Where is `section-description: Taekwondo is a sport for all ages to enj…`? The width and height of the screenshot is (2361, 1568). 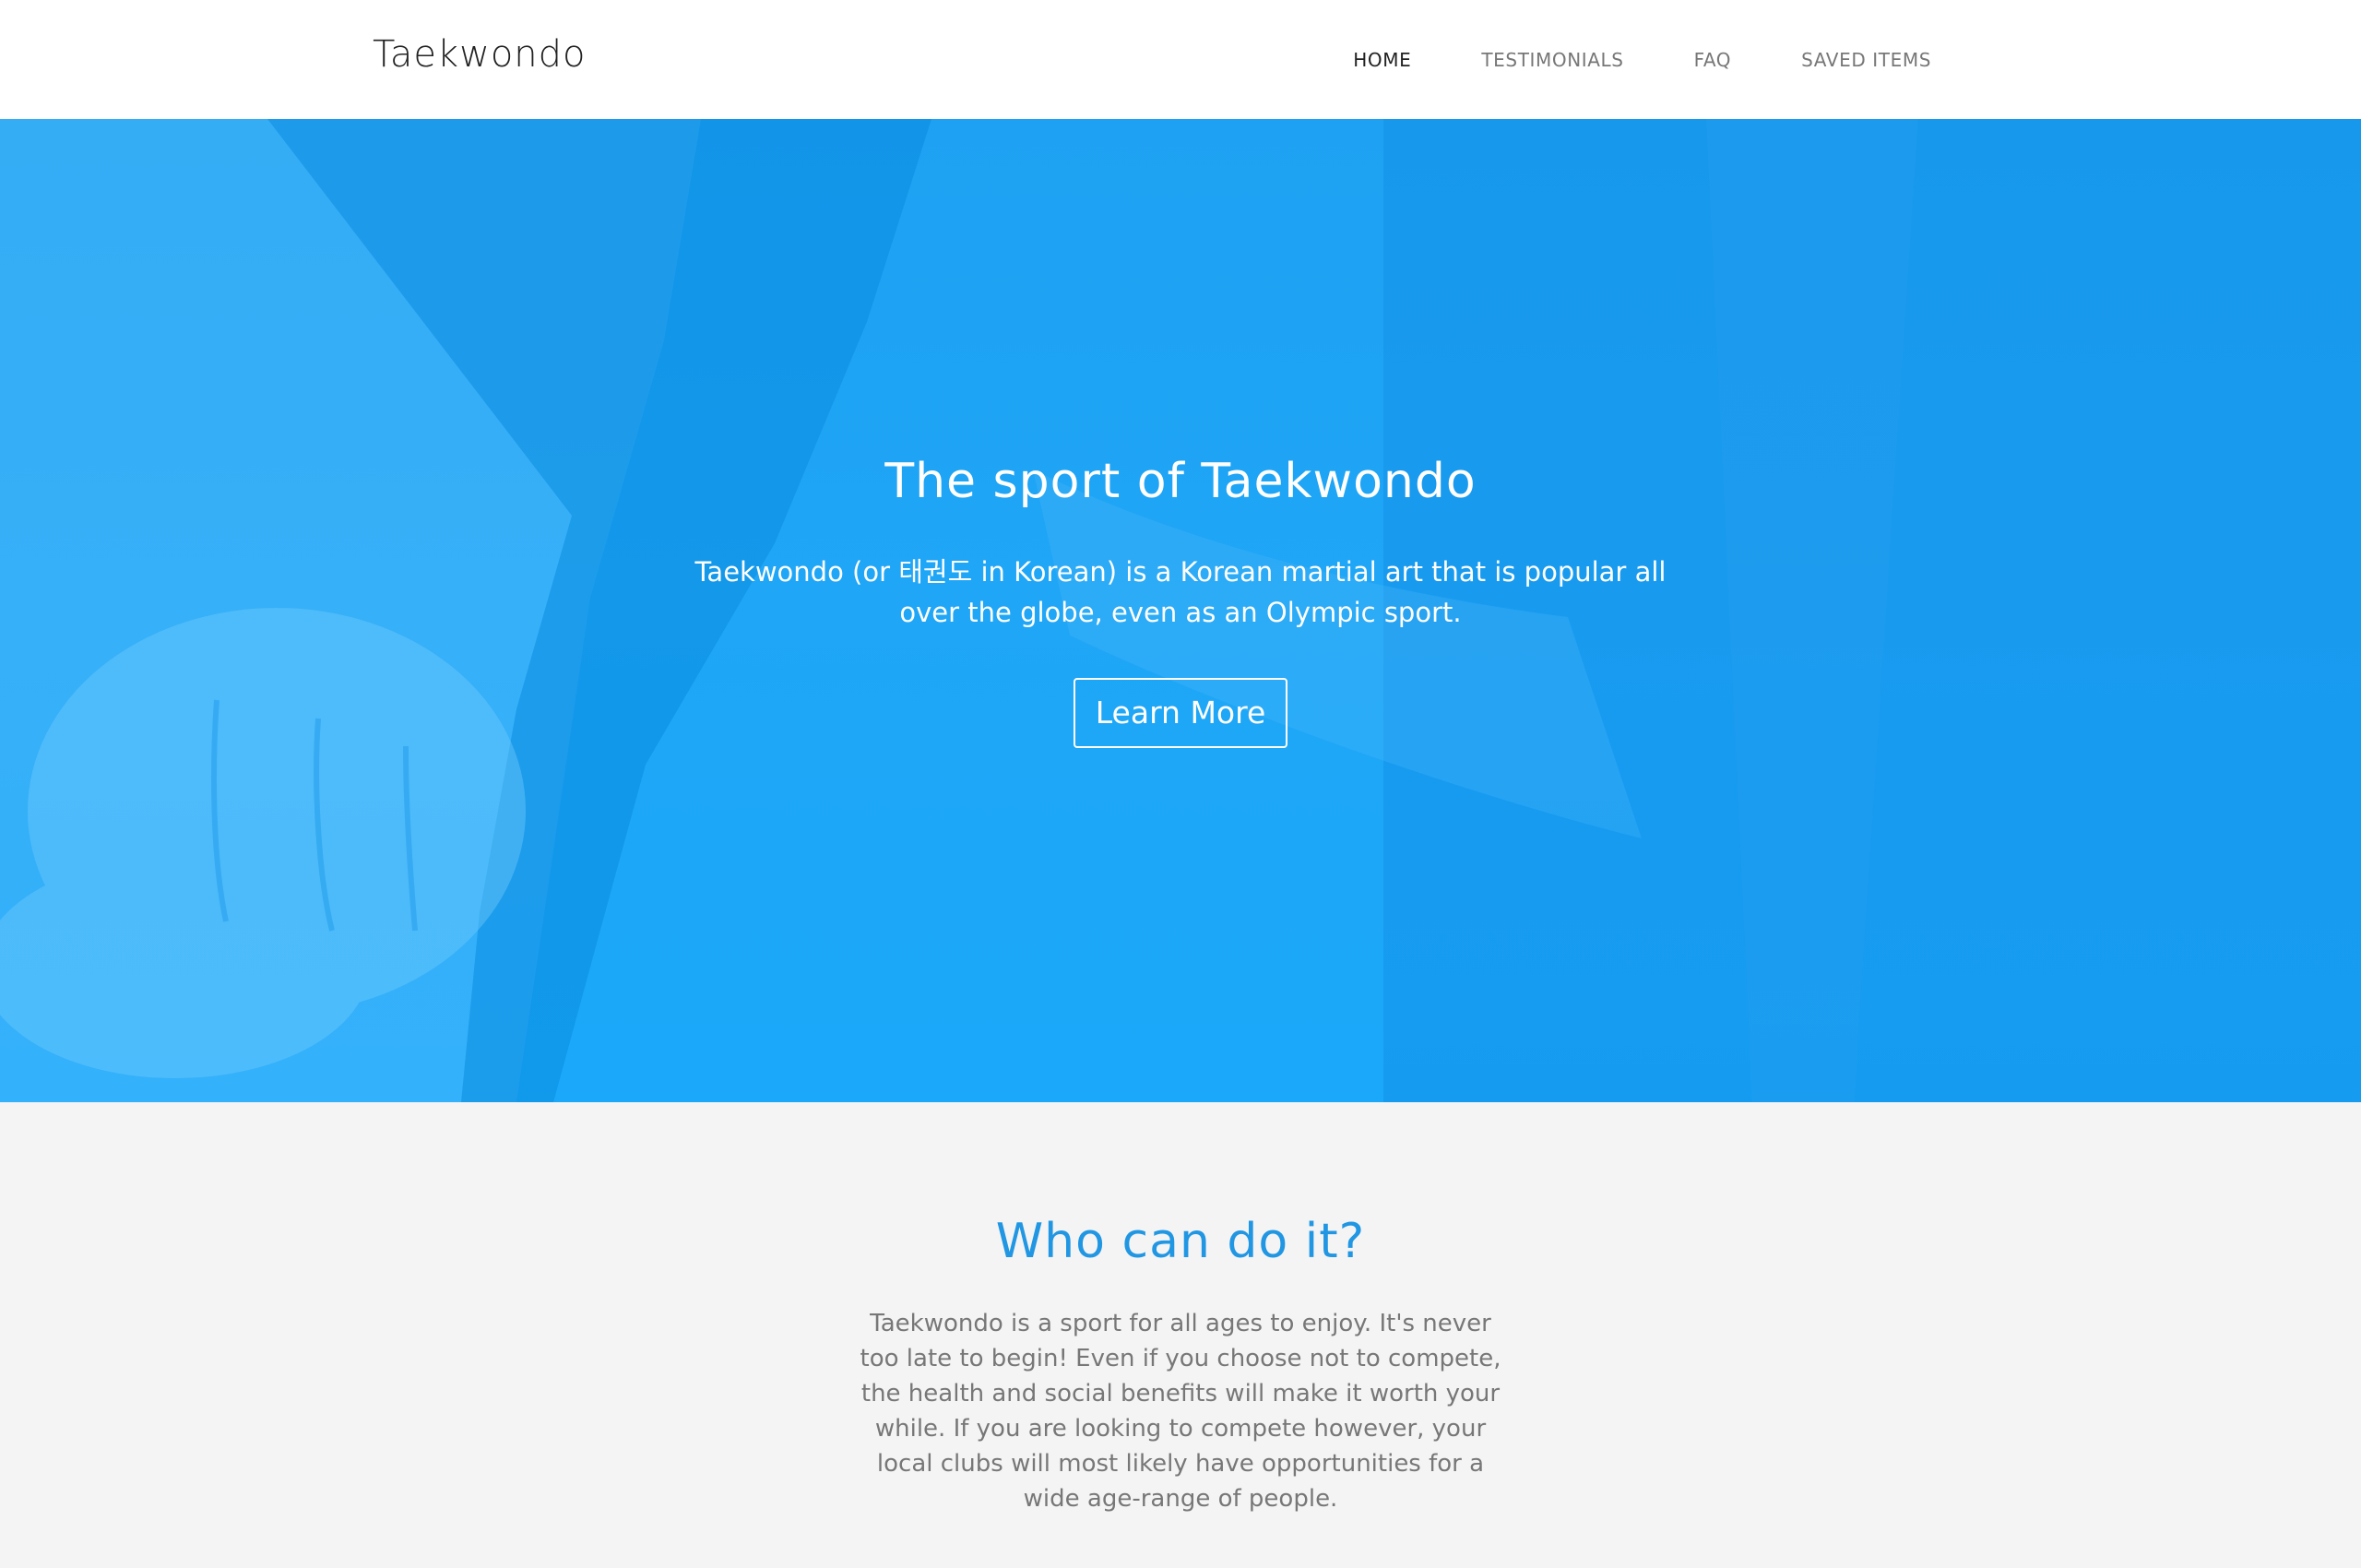 section-description: Taekwondo is a sport for all ages to enj… is located at coordinates (1180, 1411).